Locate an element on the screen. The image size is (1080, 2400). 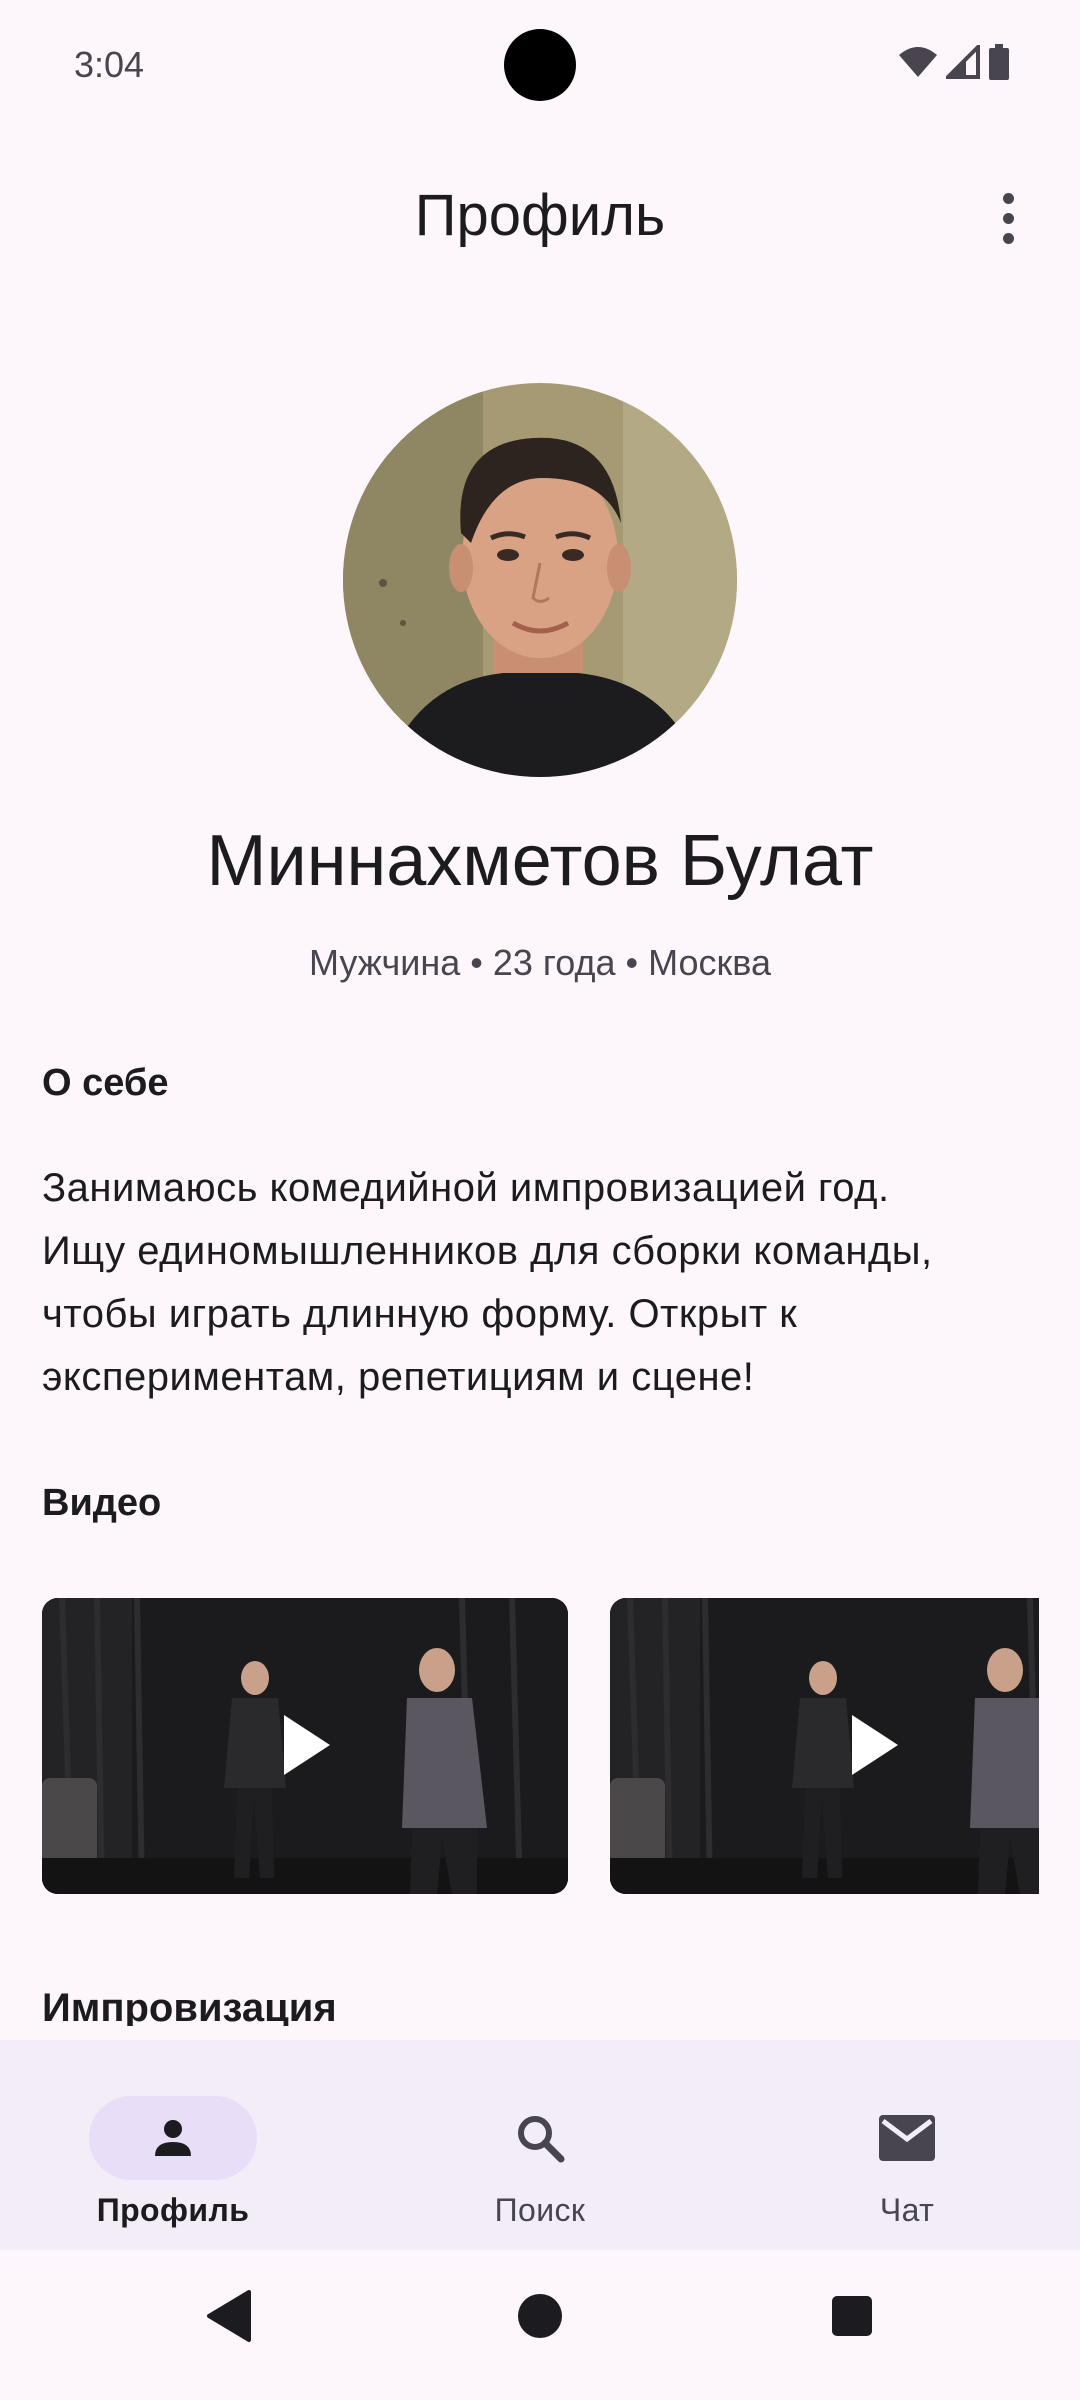
videos-title: Видео is located at coordinates (102, 1503).